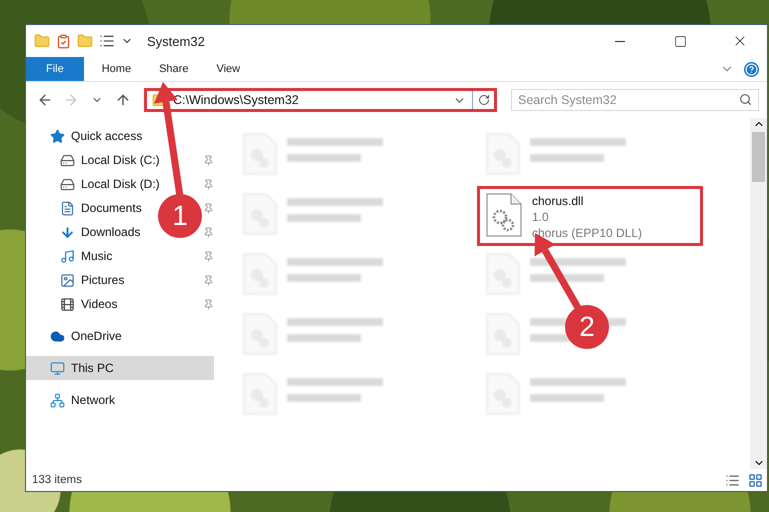  Describe the element at coordinates (590, 216) in the screenshot. I see `file-item: chorus.dll 1.0 chorus (EPP10 DLL)` at that location.